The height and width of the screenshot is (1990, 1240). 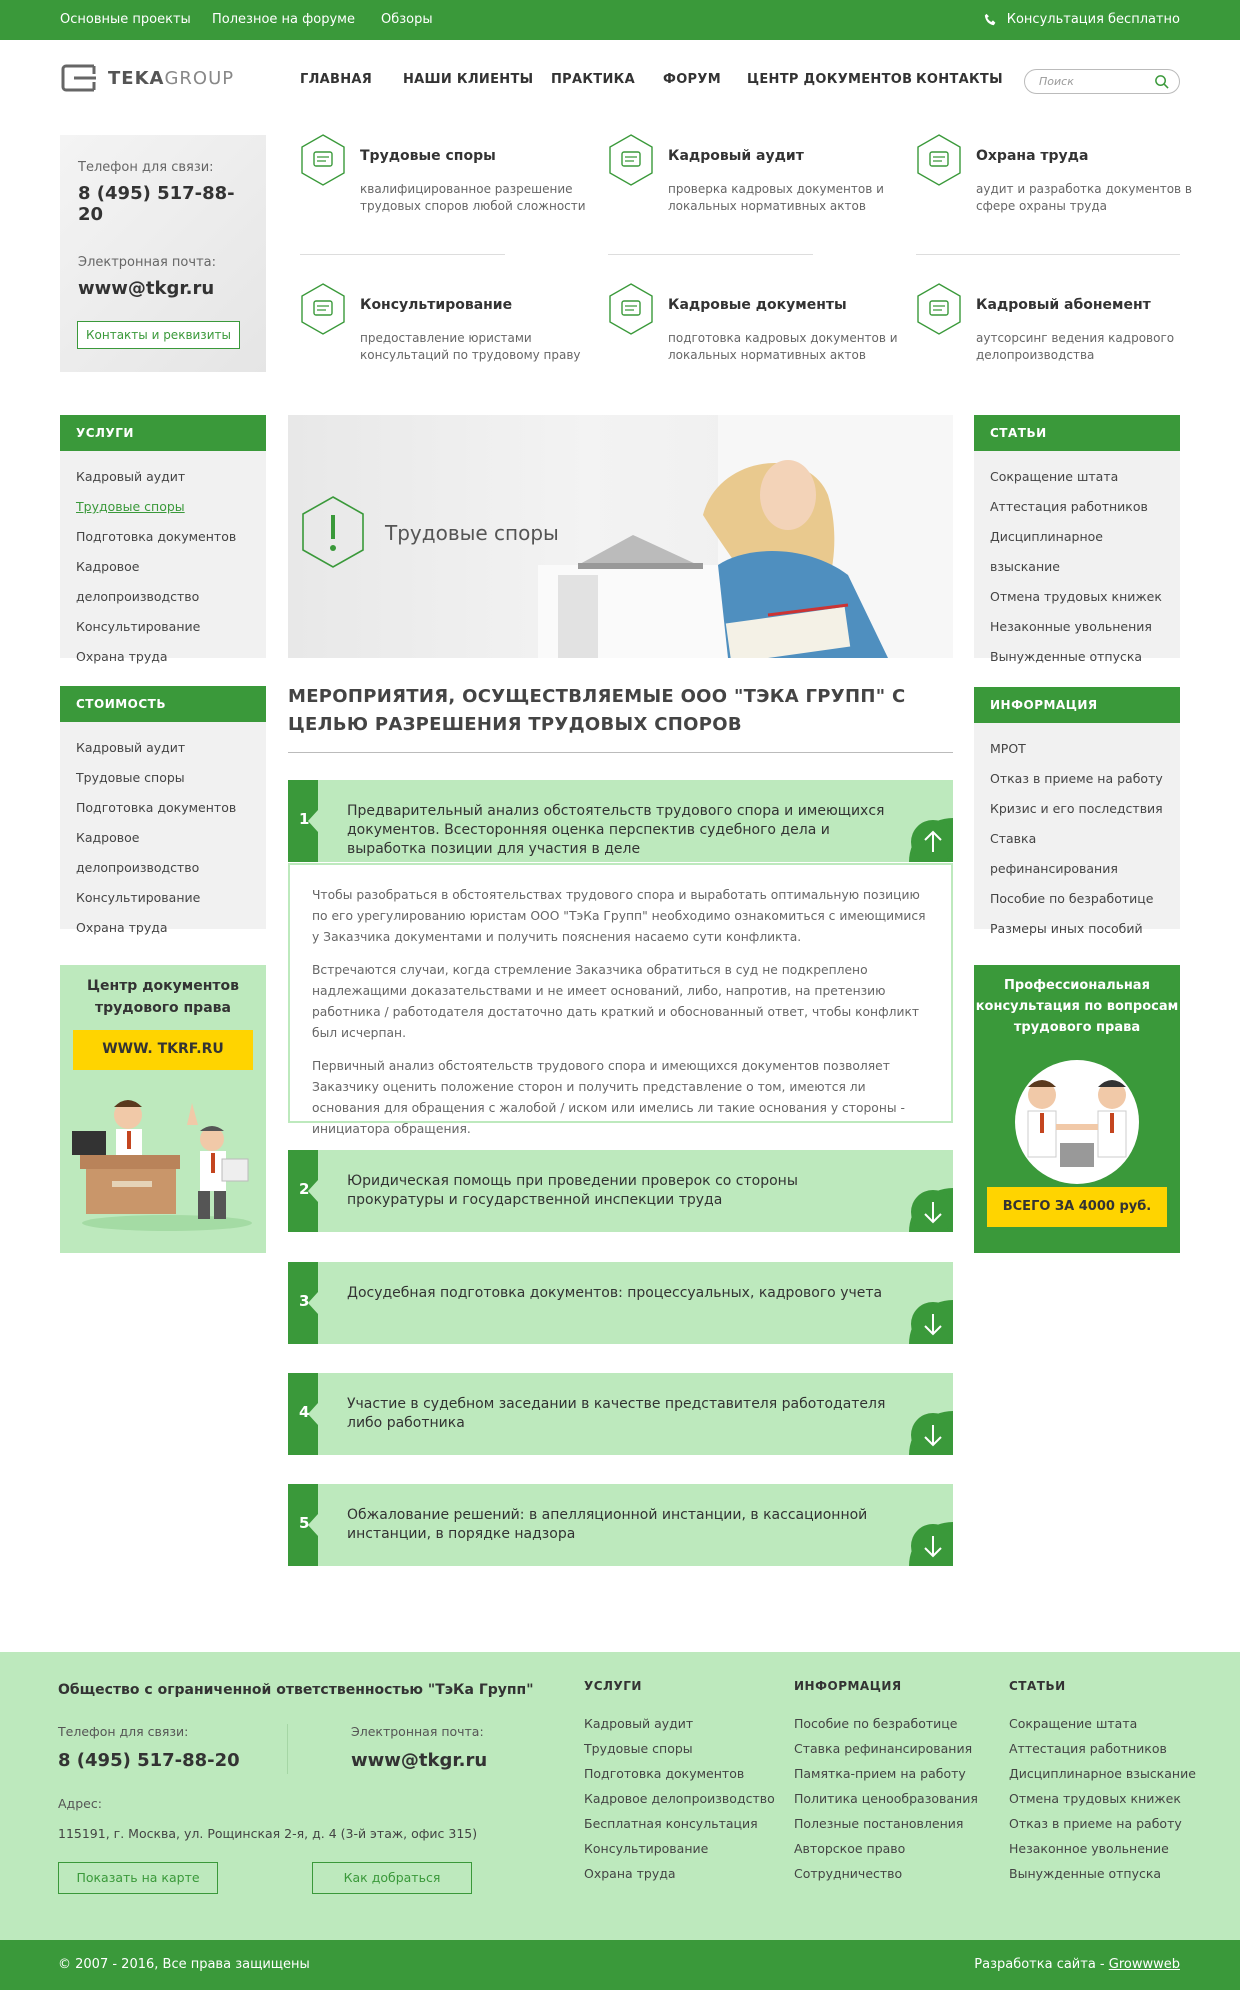 I want to click on footer-link: Консультирование, so click(x=679, y=1848).